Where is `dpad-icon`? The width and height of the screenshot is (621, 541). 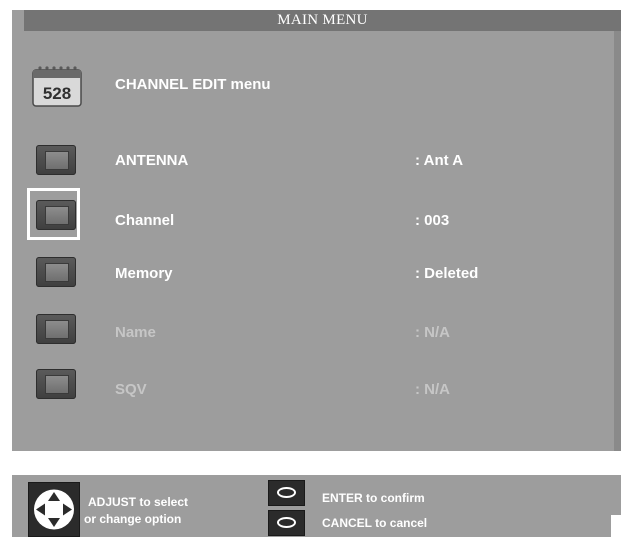 dpad-icon is located at coordinates (54, 509).